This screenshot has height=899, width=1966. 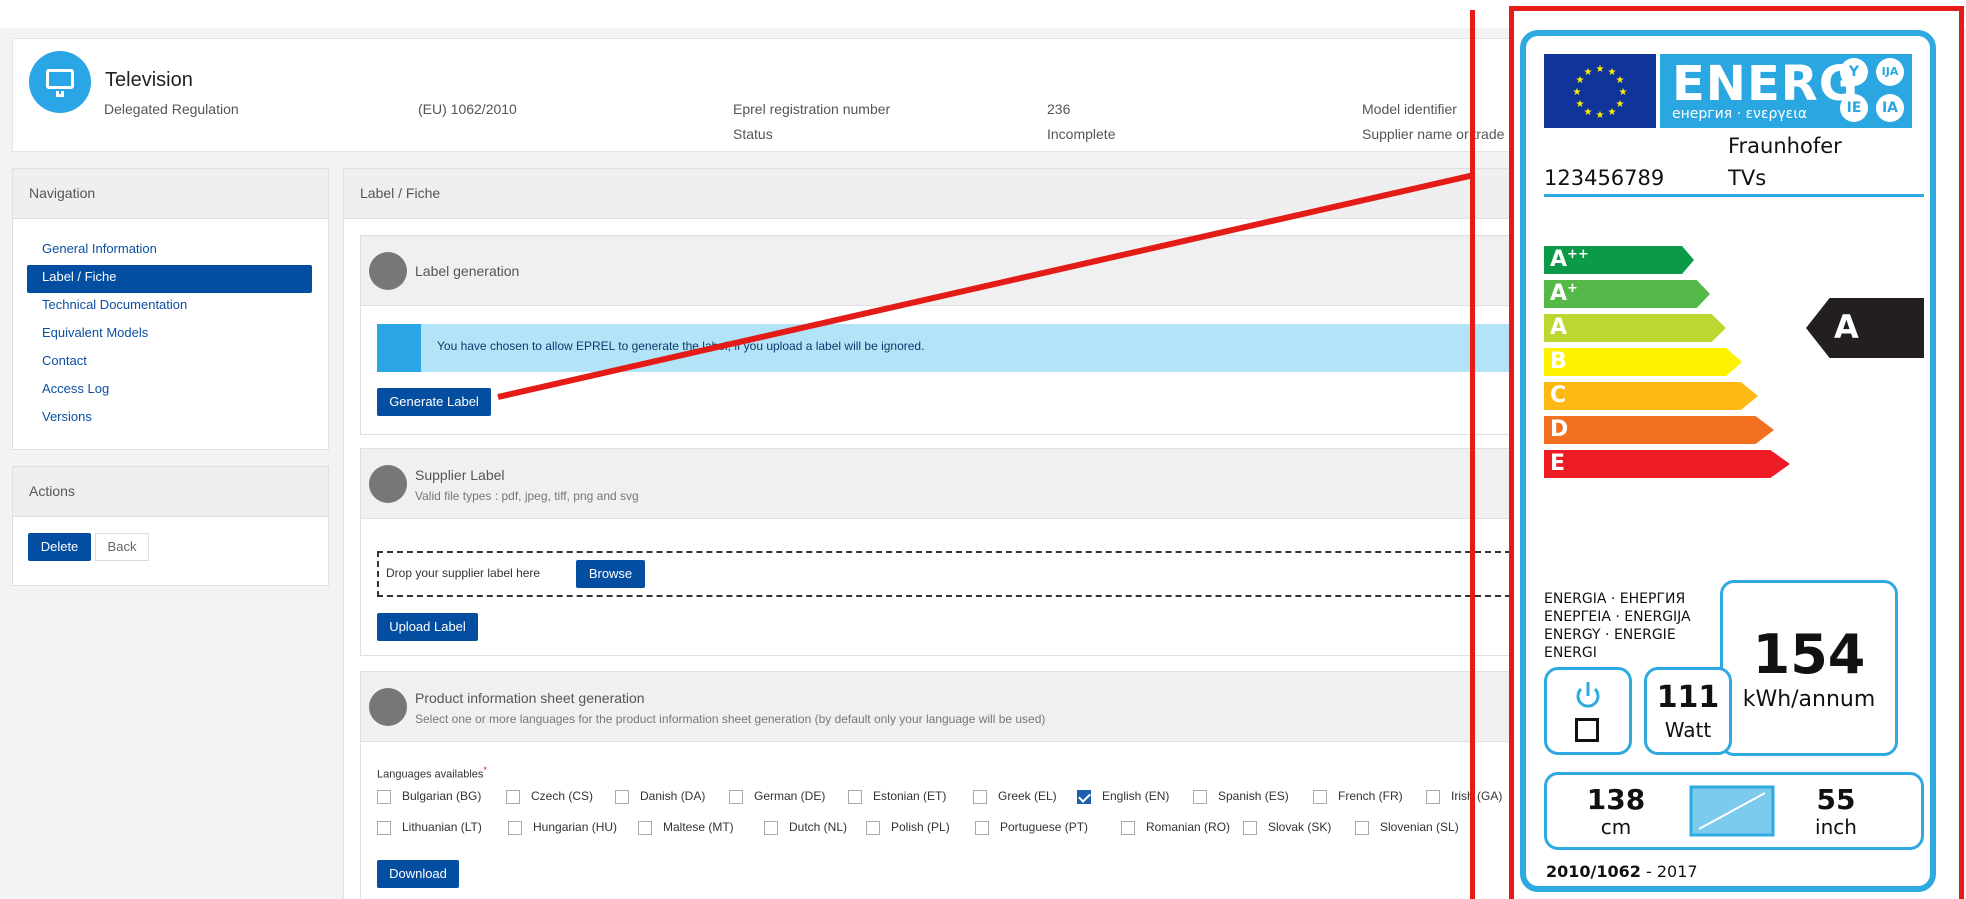 I want to click on supplier-name: Fraunhofer, so click(x=1785, y=146).